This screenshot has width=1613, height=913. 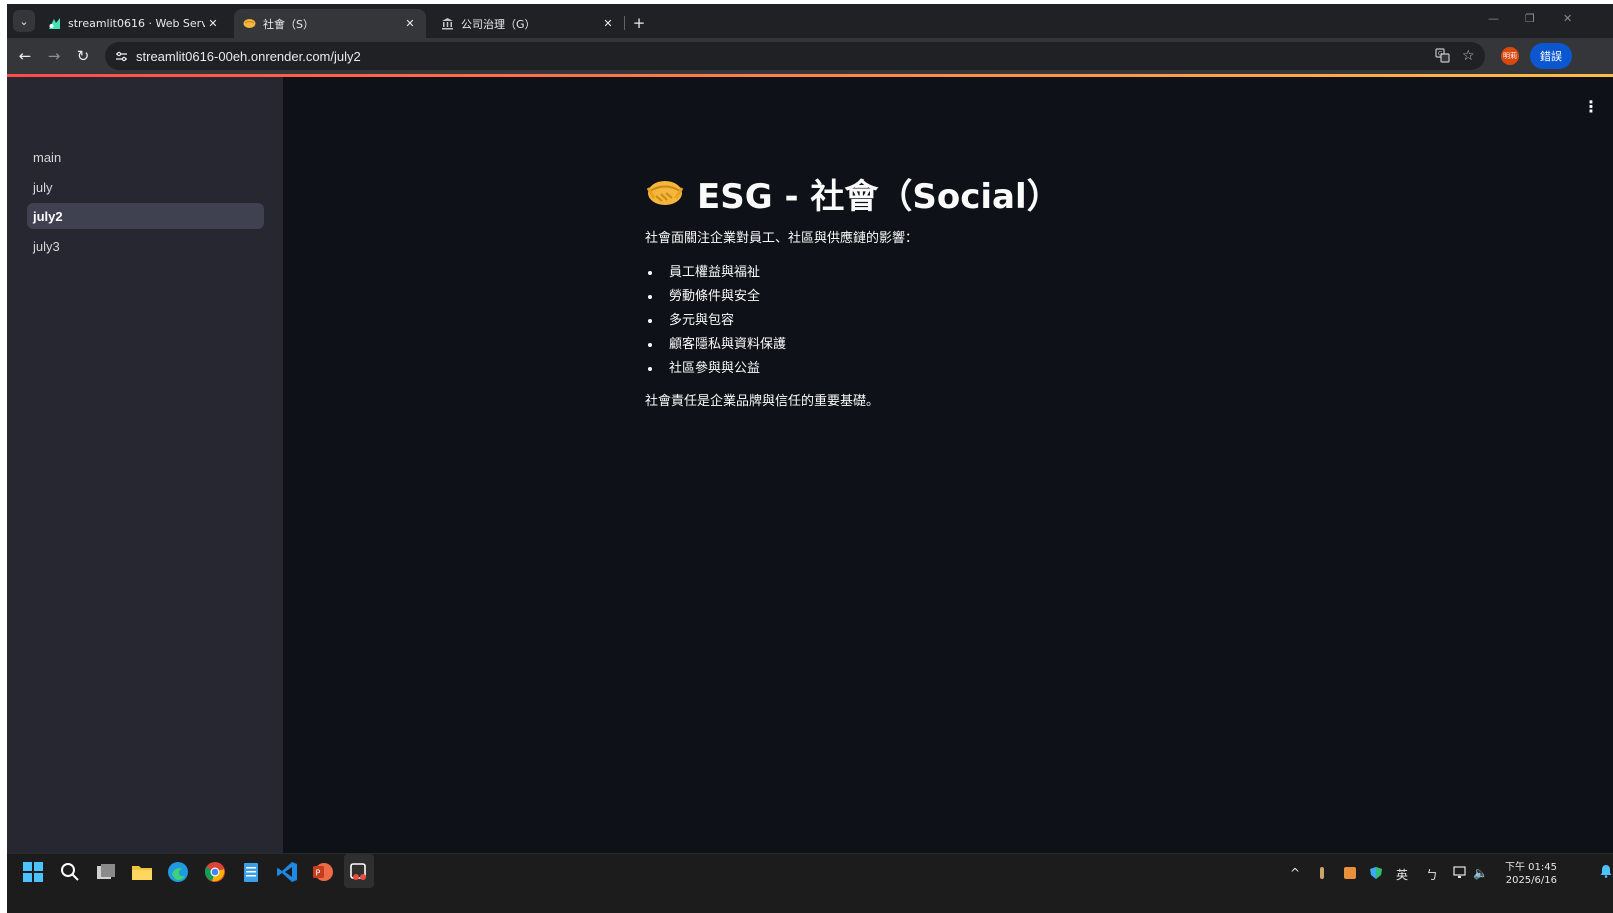 I want to click on list-item-text: 多元與包容, so click(x=702, y=320).